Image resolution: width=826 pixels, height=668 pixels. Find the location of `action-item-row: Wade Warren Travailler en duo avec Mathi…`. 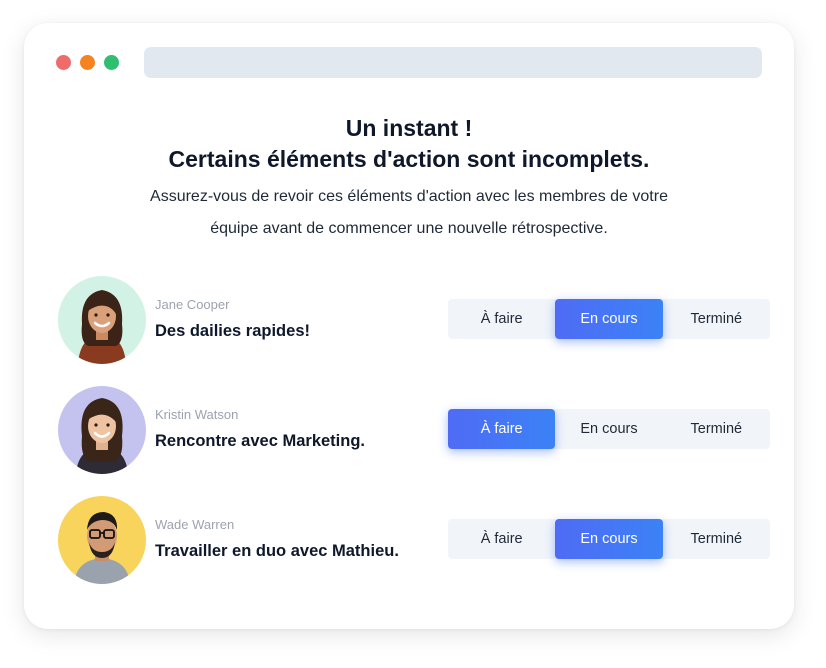

action-item-row: Wade Warren Travailler en duo avec Mathi… is located at coordinates (414, 540).